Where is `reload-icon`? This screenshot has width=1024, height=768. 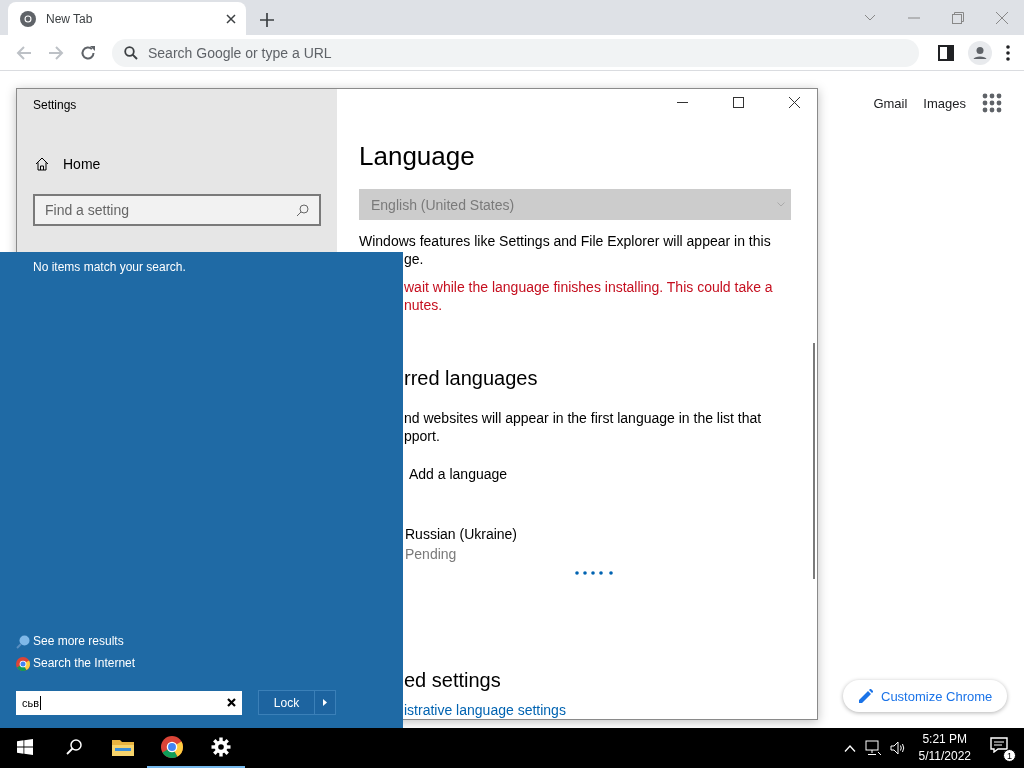
reload-icon is located at coordinates (88, 52).